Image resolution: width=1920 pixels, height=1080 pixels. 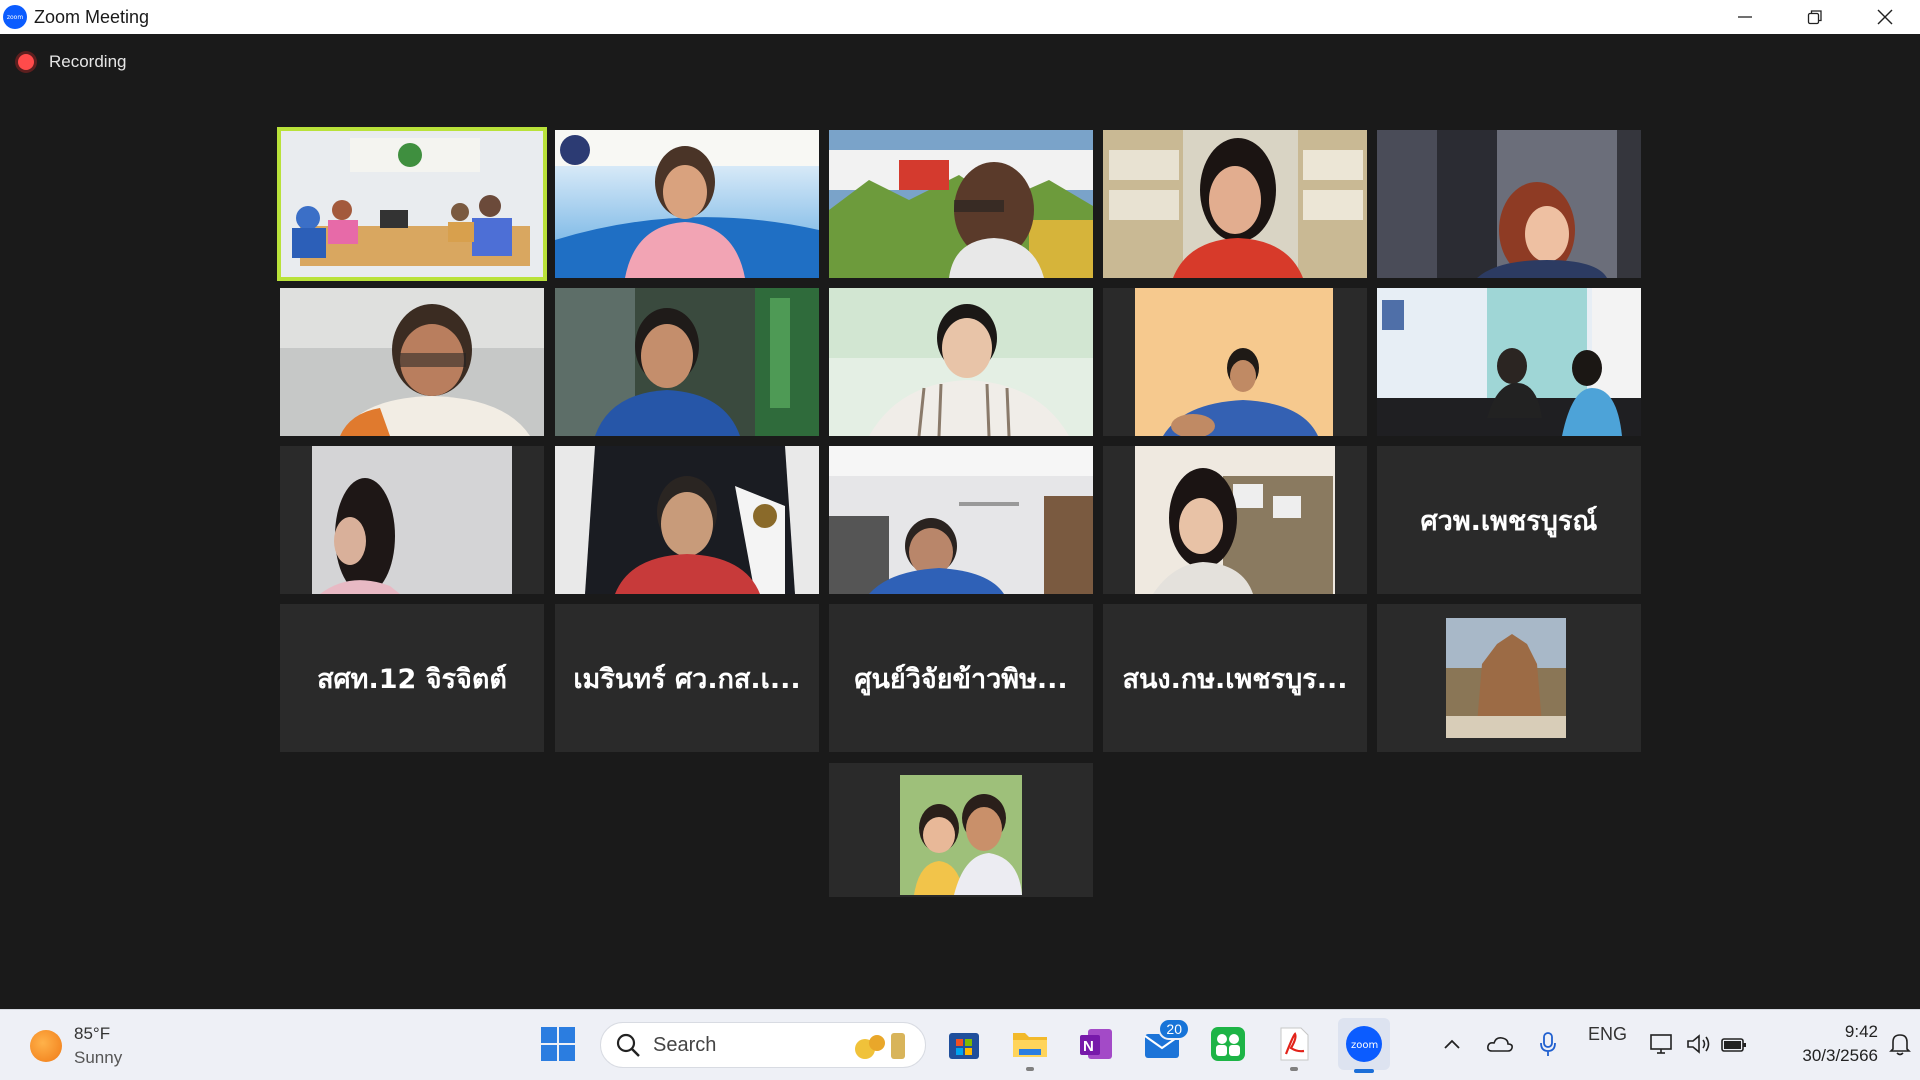 I want to click on taskbar-explorer-button, so click(x=1030, y=1047).